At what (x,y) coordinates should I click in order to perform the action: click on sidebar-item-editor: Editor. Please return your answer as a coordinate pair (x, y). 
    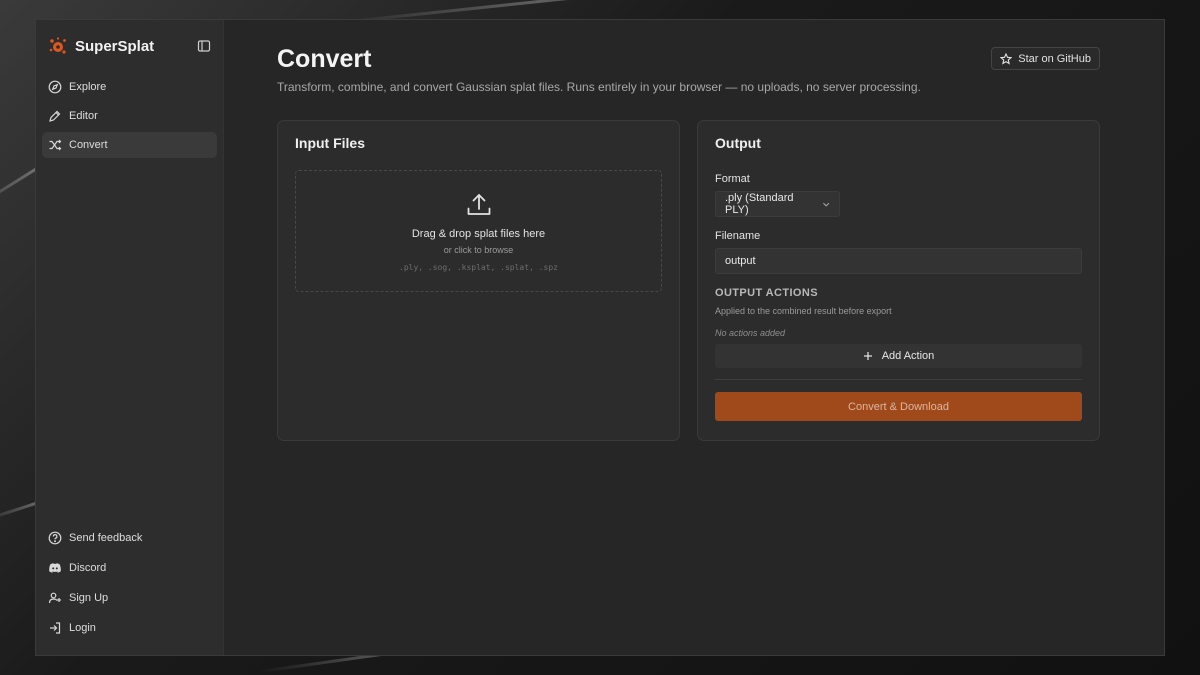
    Looking at the image, I should click on (129, 116).